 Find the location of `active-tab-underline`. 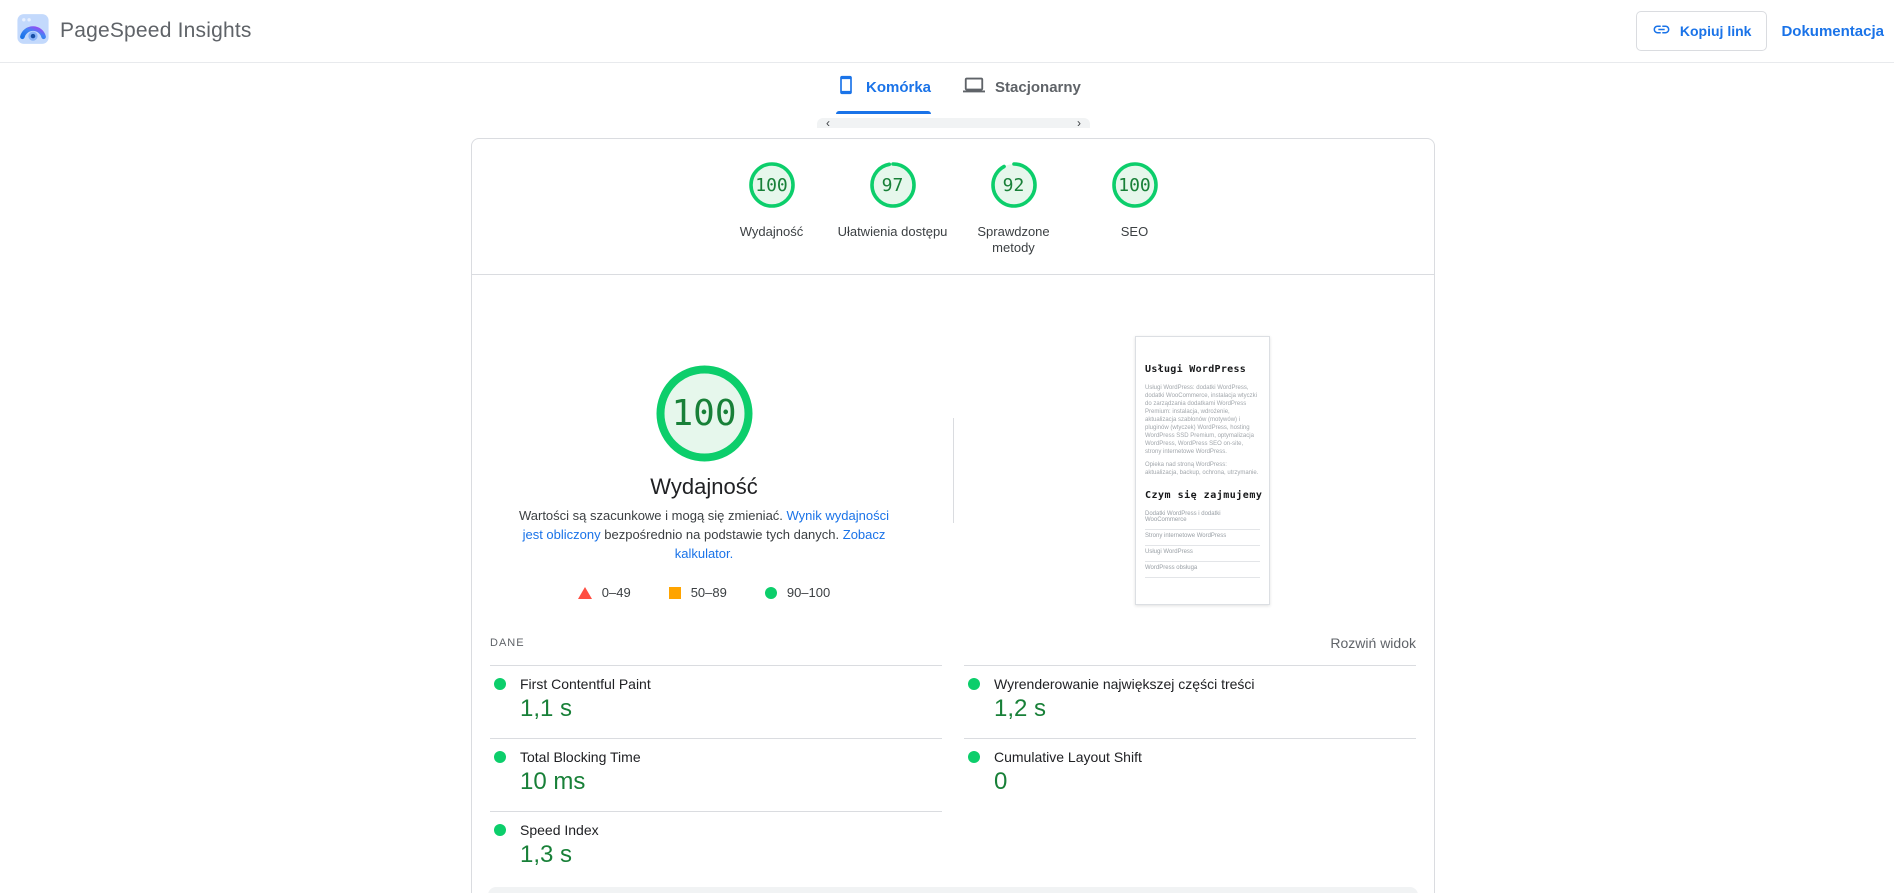

active-tab-underline is located at coordinates (884, 112).